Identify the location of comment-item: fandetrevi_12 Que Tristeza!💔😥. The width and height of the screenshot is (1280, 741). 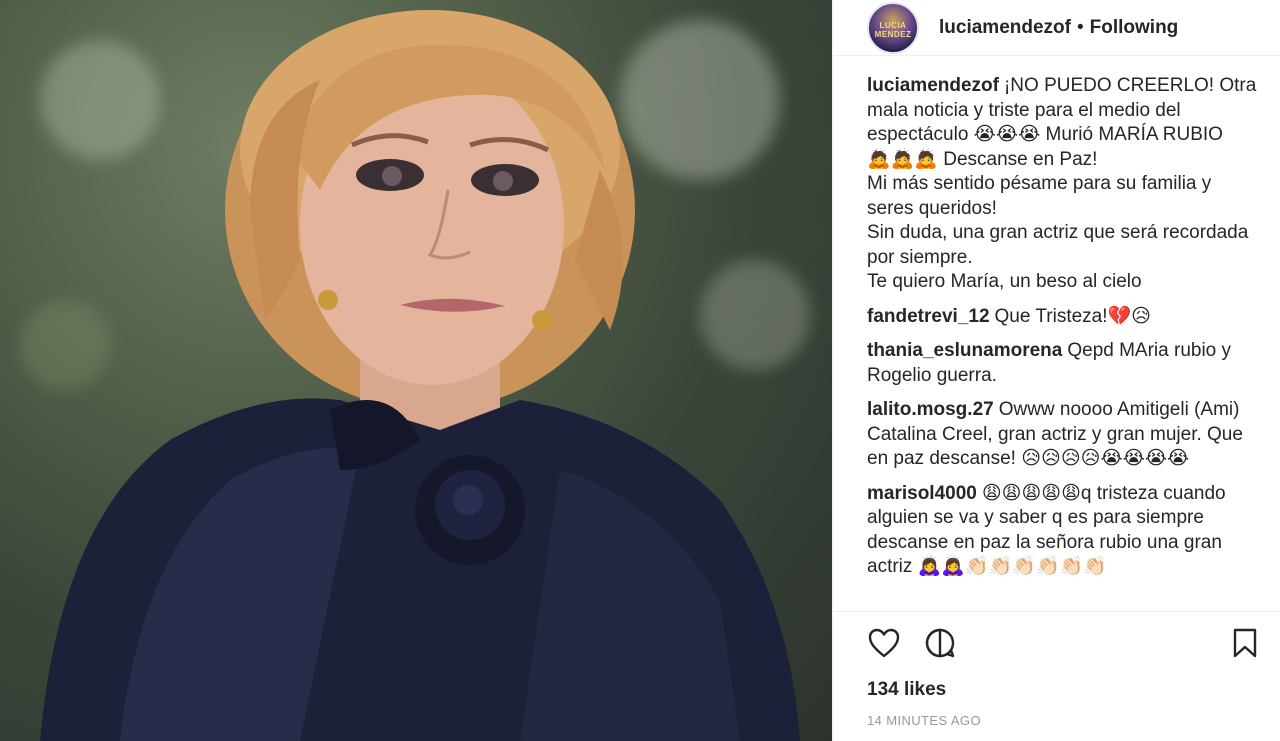
(1065, 317).